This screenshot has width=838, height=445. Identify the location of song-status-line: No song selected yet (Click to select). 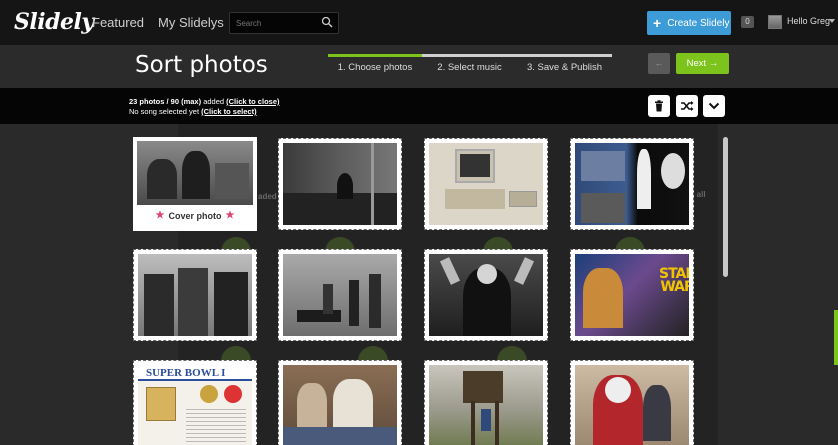
(193, 111).